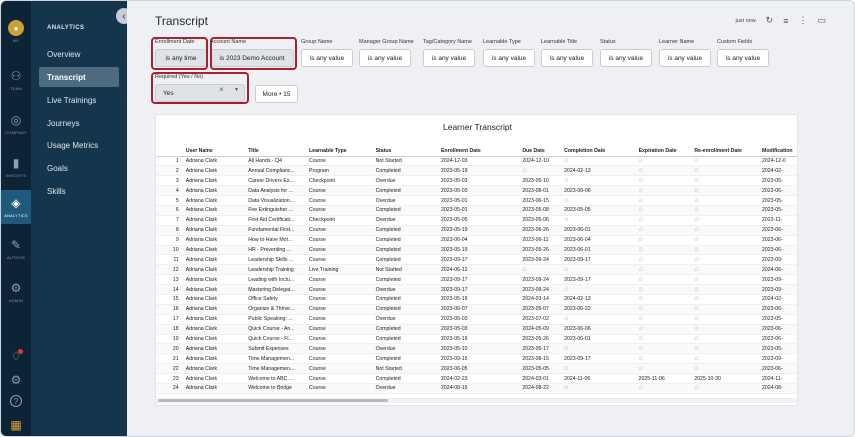  What do you see at coordinates (16, 425) in the screenshot?
I see `rail-app-grid-button: ▦` at bounding box center [16, 425].